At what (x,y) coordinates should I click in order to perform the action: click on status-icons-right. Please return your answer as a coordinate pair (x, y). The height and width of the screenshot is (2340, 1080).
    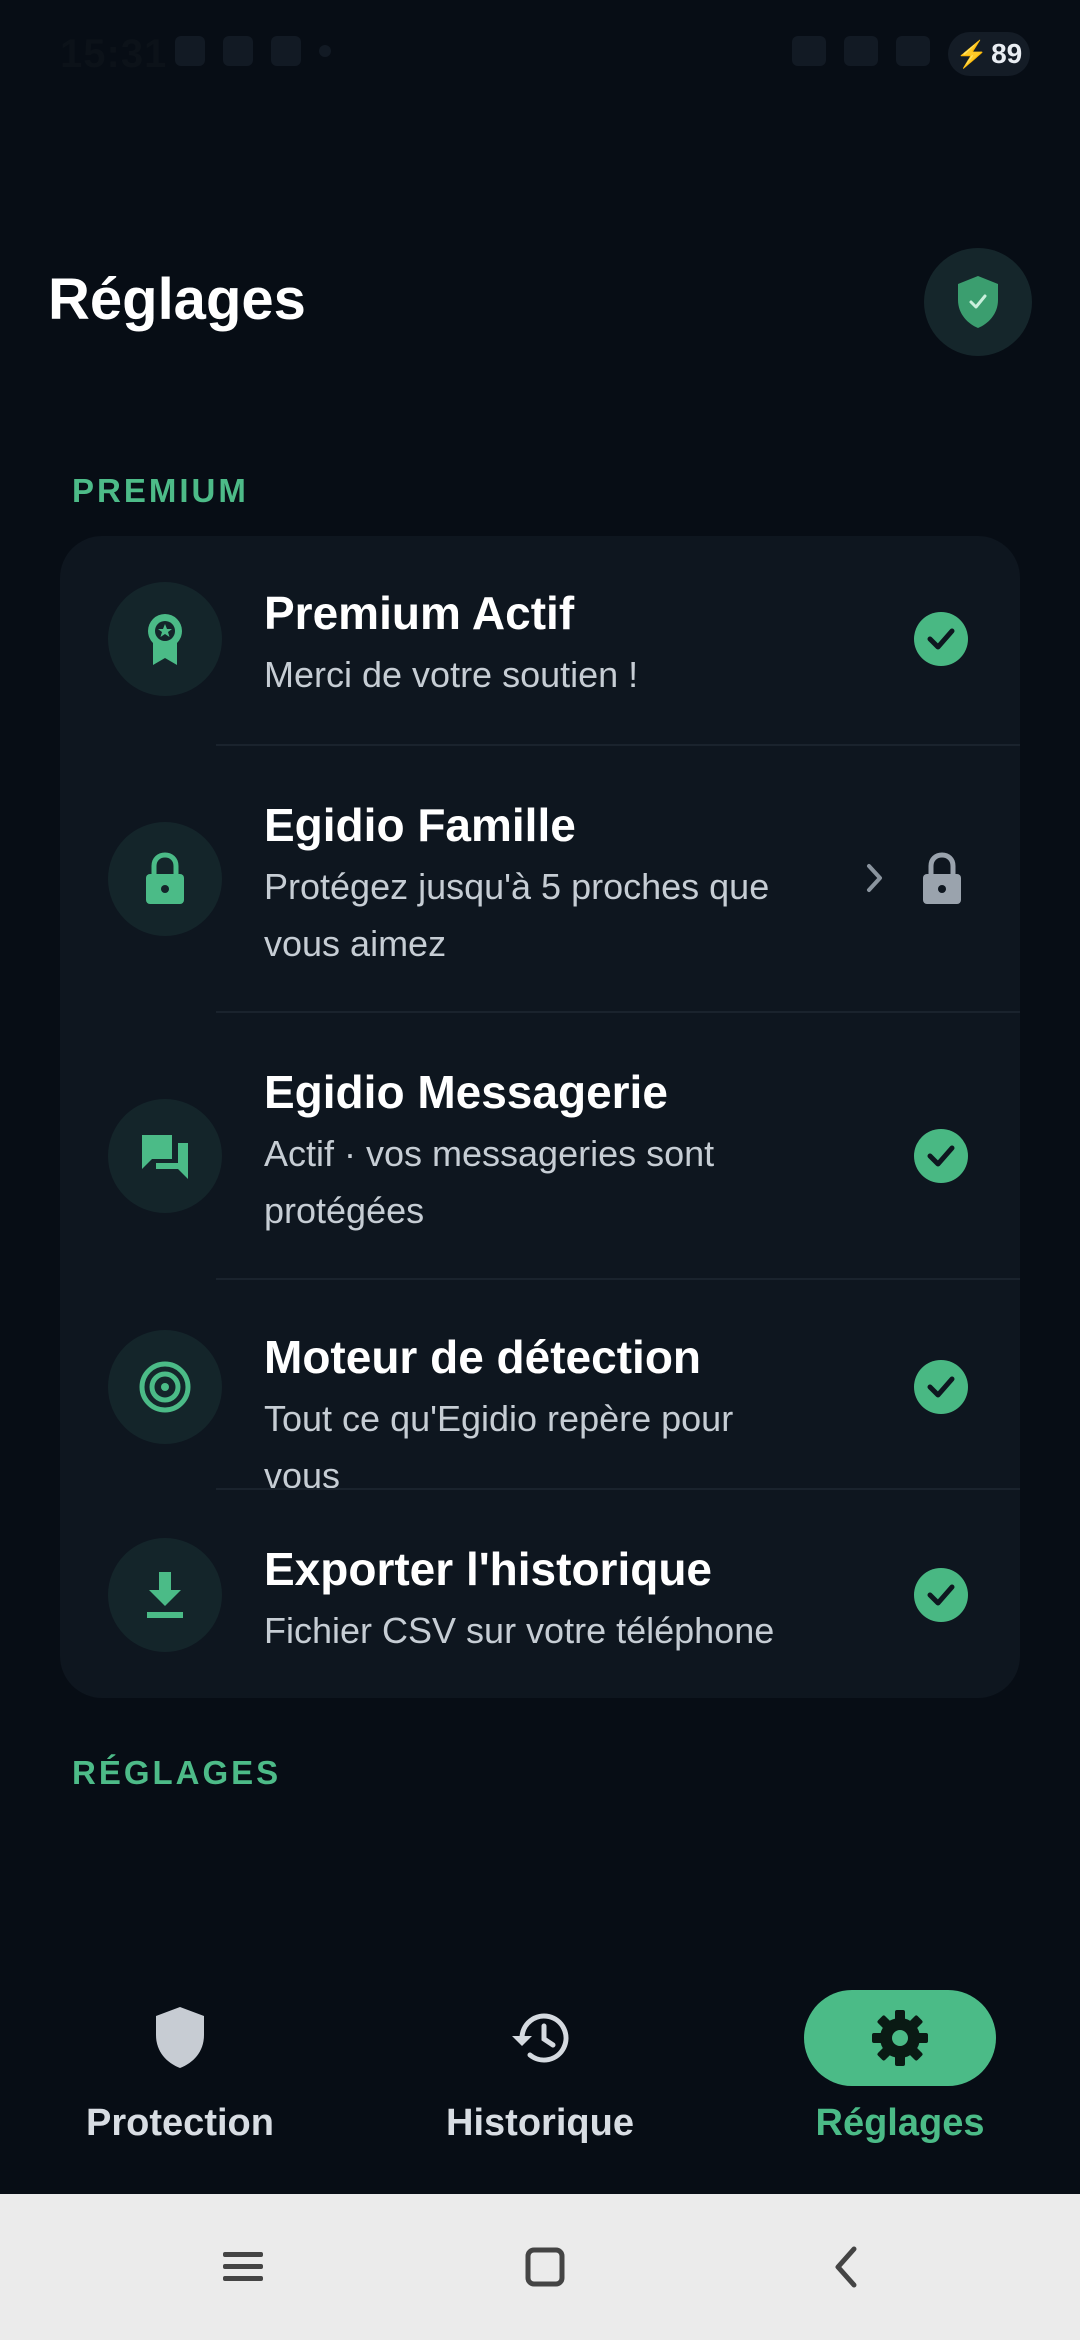
    Looking at the image, I should click on (861, 51).